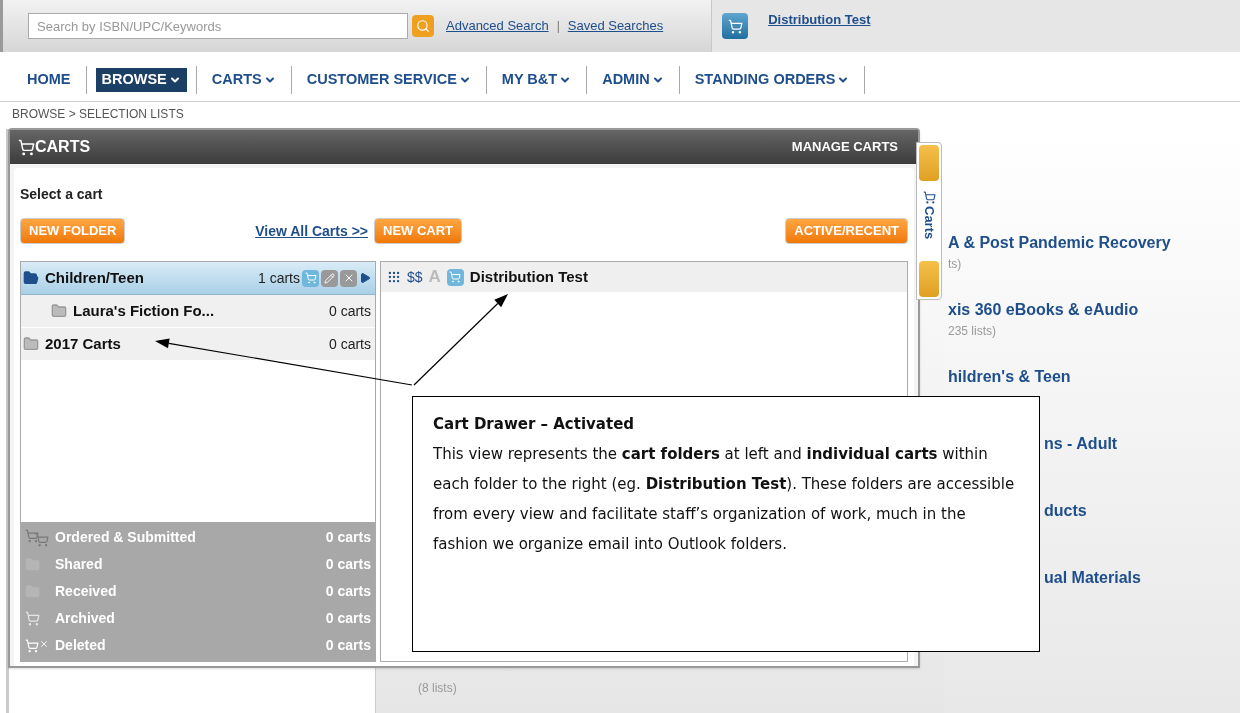 This screenshot has height=713, width=1240. What do you see at coordinates (955, 264) in the screenshot?
I see `list-count: ts)` at bounding box center [955, 264].